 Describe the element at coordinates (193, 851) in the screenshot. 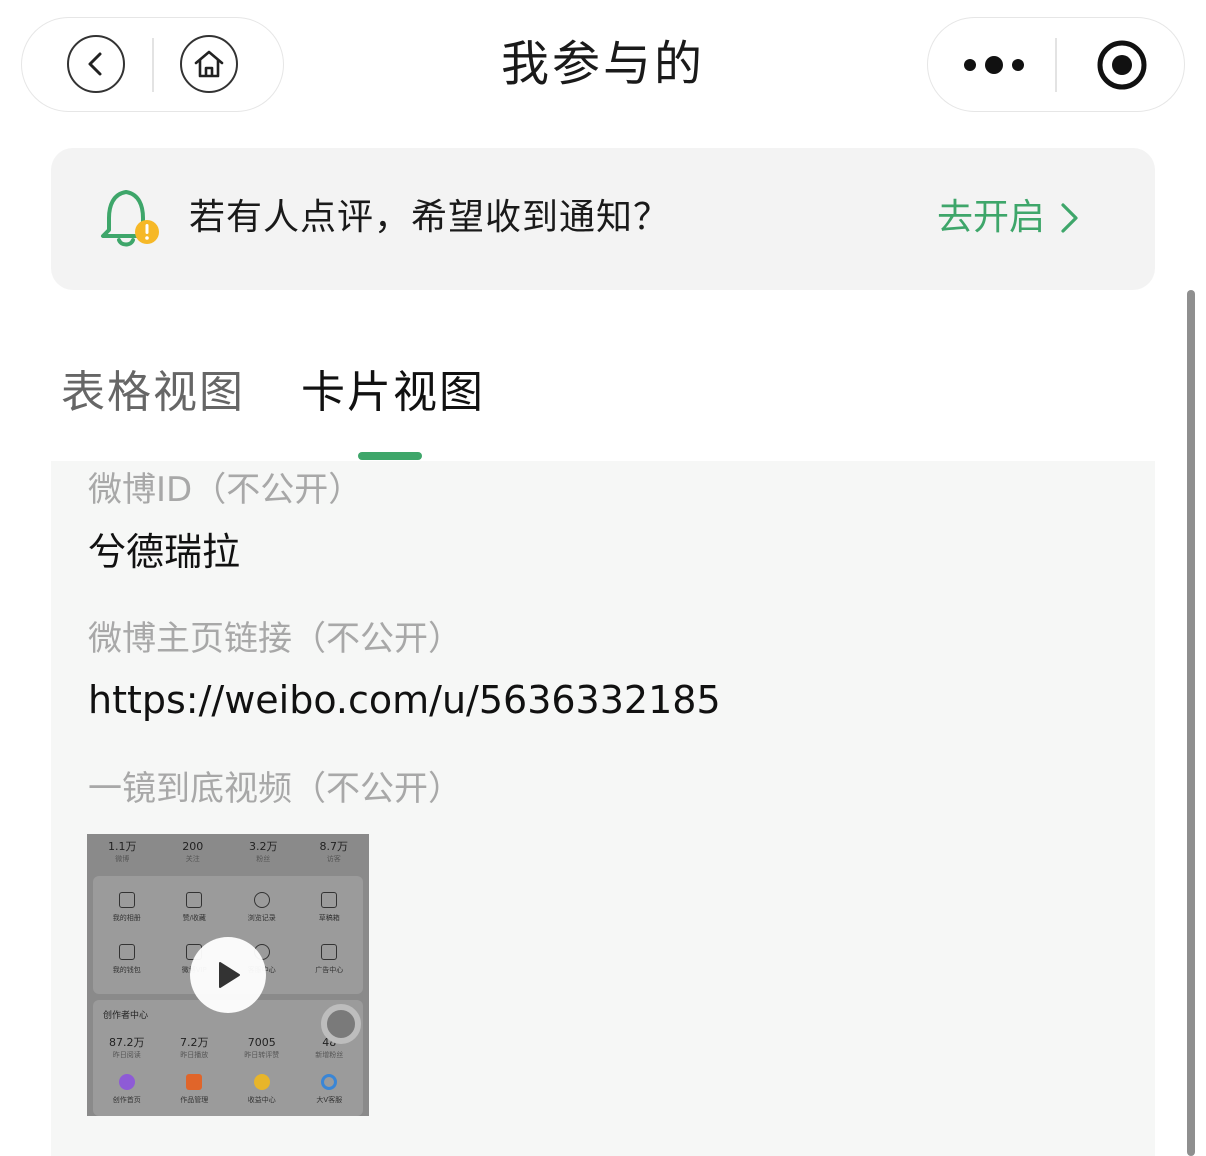

I see `thumb-stat: 200 关注` at that location.